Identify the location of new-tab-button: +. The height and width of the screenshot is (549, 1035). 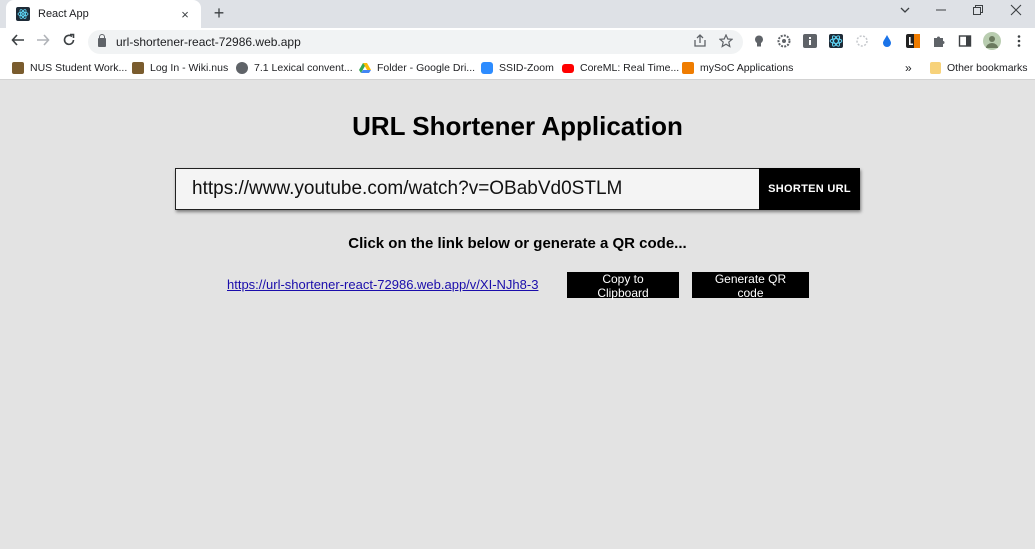
(219, 13).